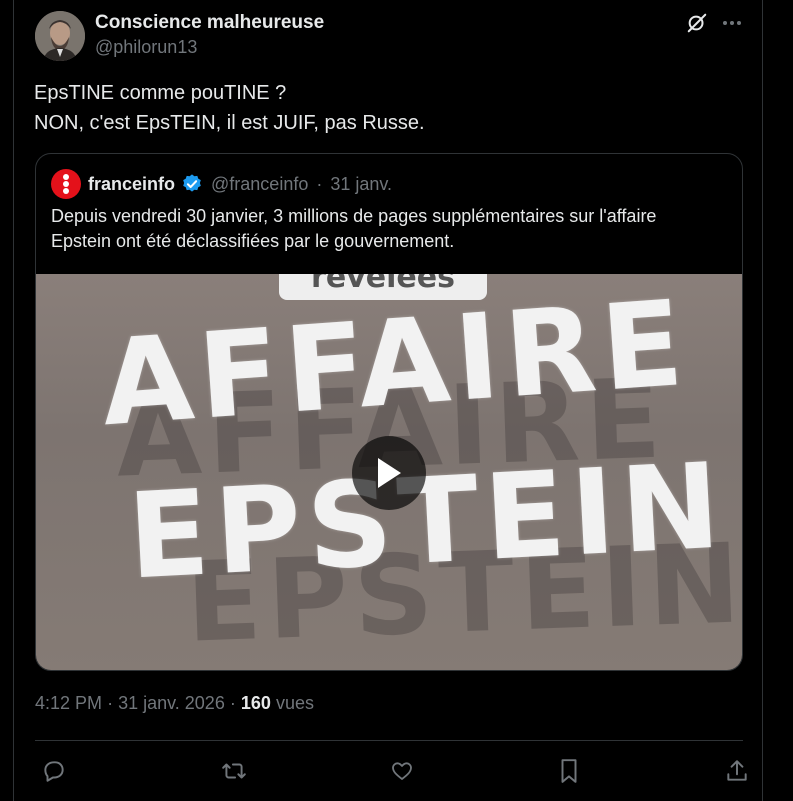 This screenshot has height=801, width=793. I want to click on retweet-icon, so click(234, 771).